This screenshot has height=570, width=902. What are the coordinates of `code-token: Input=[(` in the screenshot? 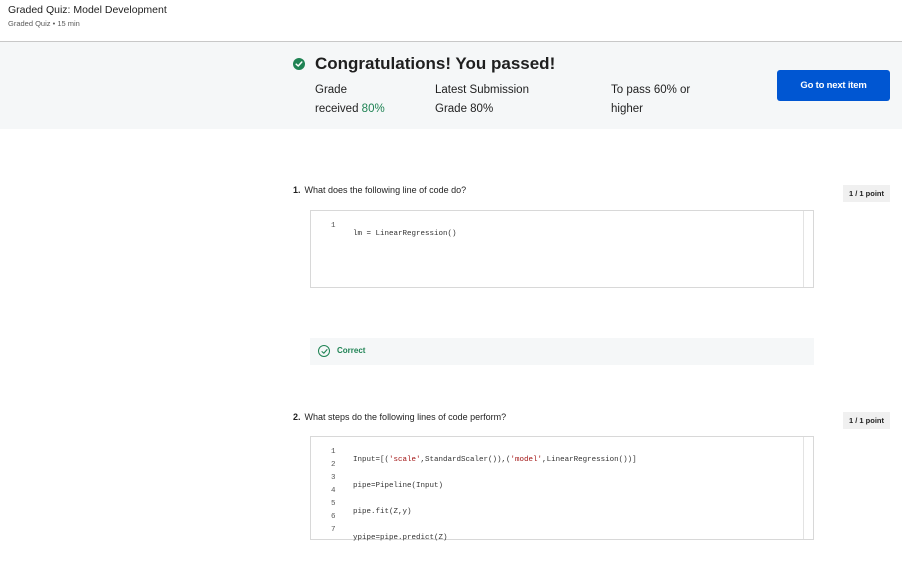 It's located at (371, 460).